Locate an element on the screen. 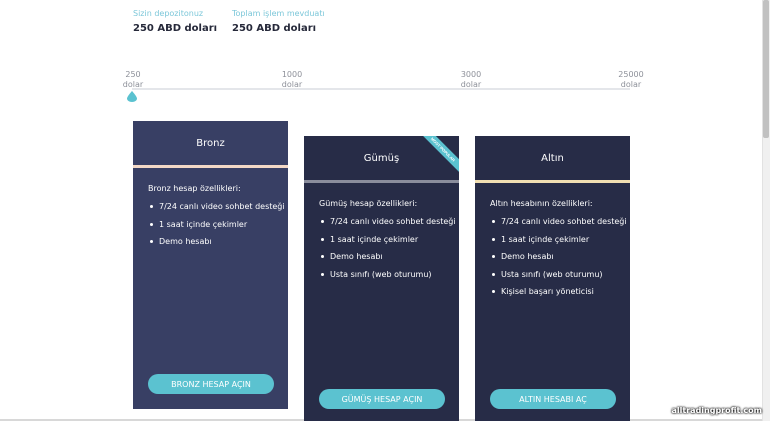 The width and height of the screenshot is (770, 421). most-popular-ribbon: MOST POPULAR is located at coordinates (439, 156).